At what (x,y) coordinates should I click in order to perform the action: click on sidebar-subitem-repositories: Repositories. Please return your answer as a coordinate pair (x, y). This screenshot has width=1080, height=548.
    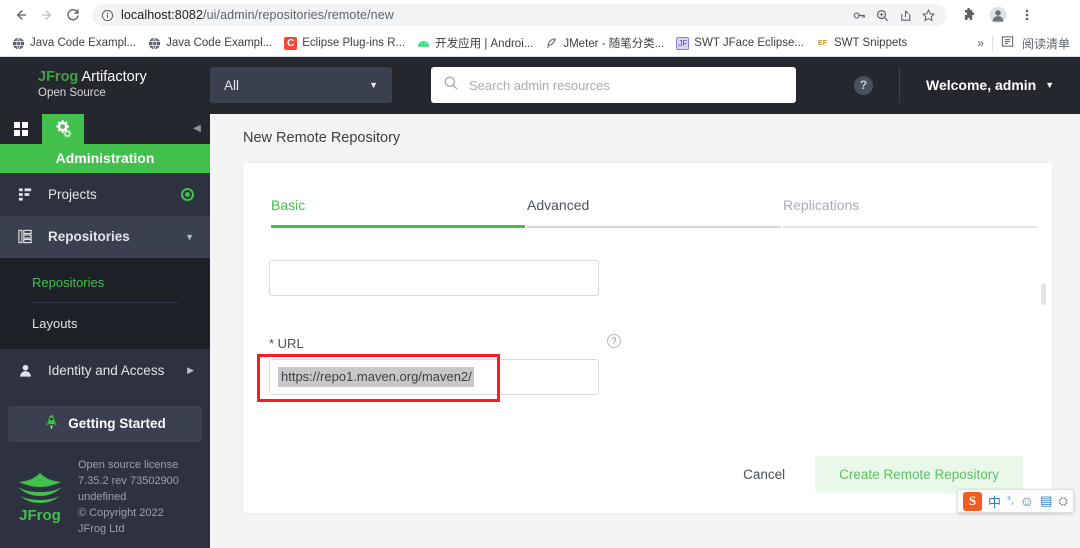
    Looking at the image, I should click on (105, 282).